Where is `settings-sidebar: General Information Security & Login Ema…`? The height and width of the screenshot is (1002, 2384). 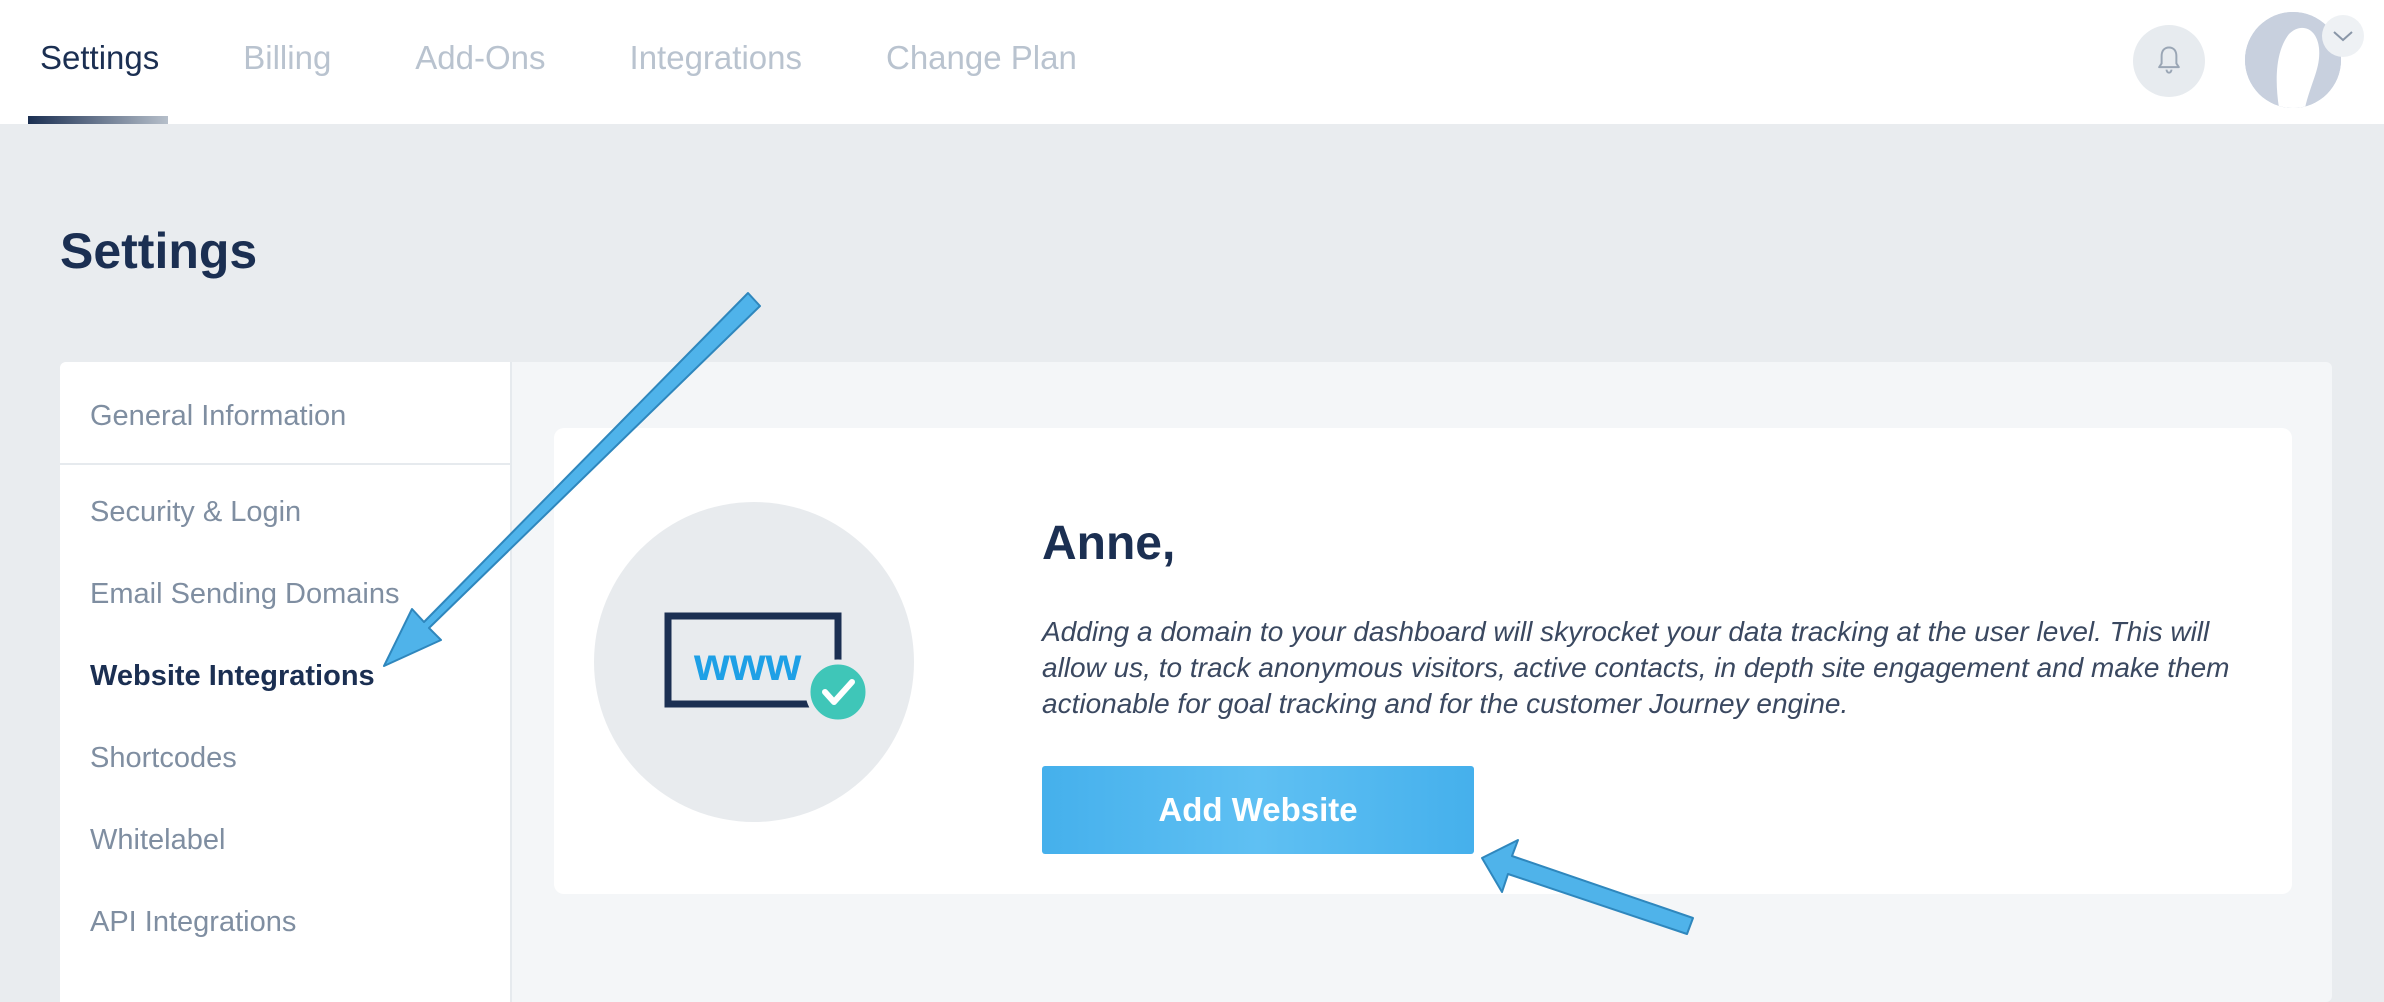 settings-sidebar: General Information Security & Login Ema… is located at coordinates (286, 682).